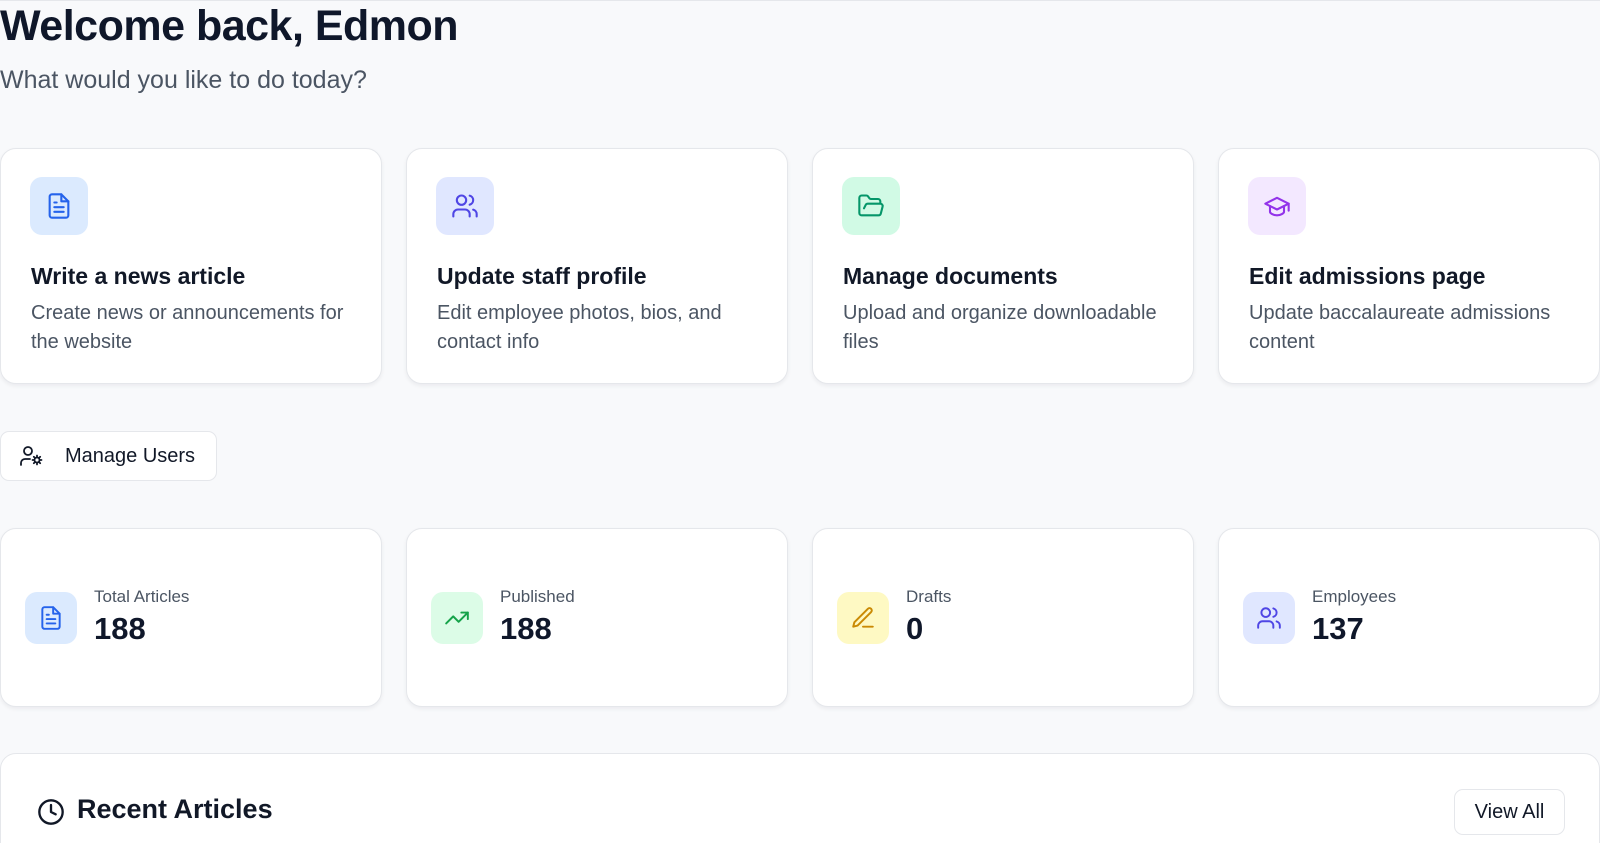 This screenshot has height=843, width=1600. I want to click on graduation-cap-icon, so click(1277, 206).